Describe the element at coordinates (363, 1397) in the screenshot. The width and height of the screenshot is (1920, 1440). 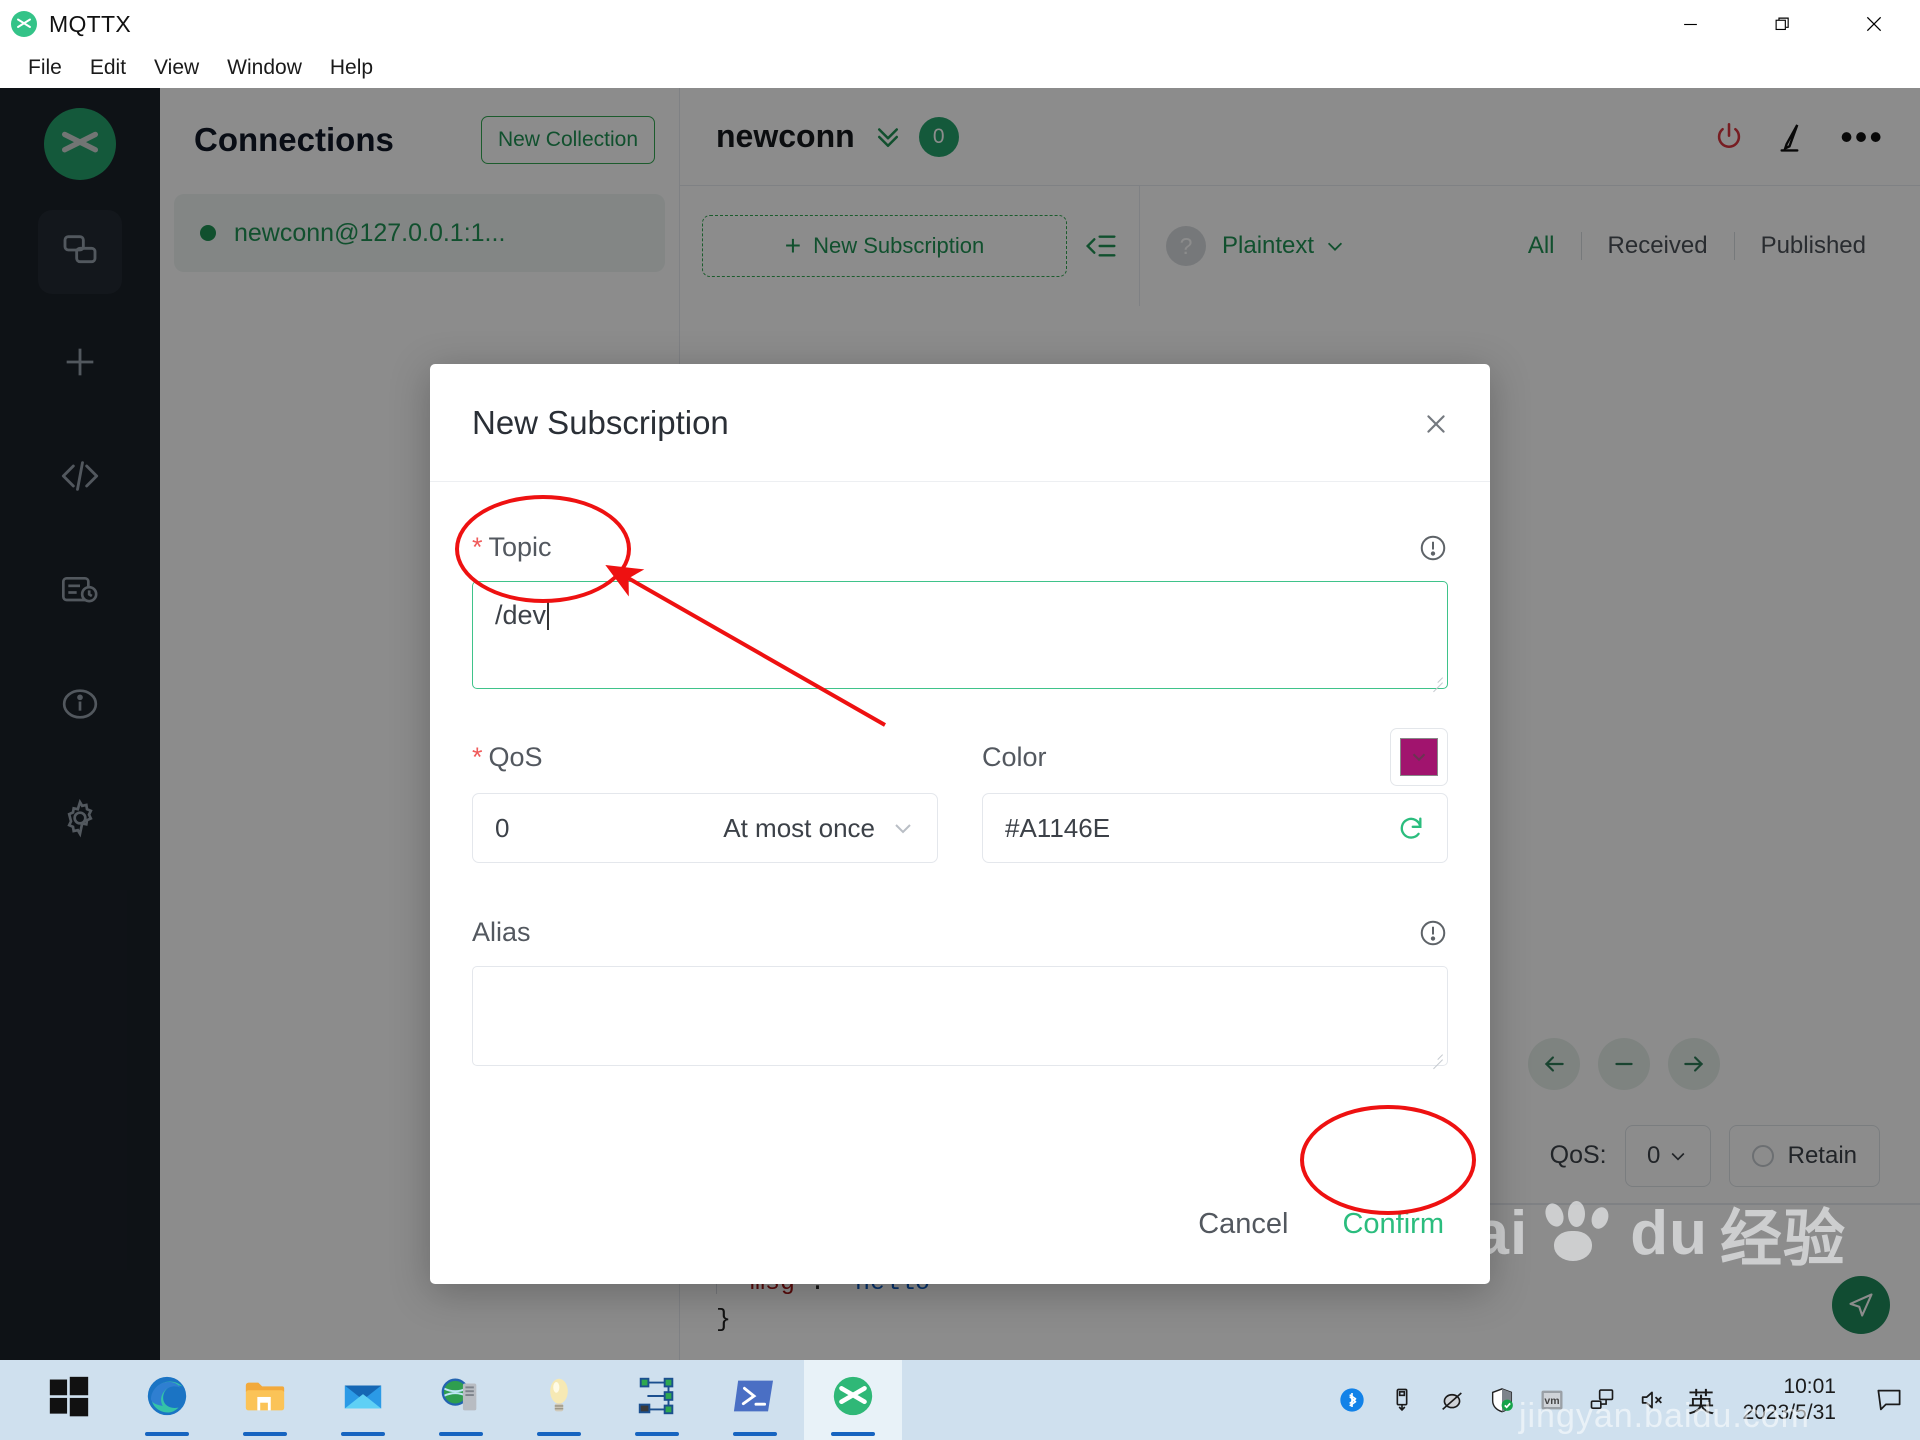
I see `mail-icon` at that location.